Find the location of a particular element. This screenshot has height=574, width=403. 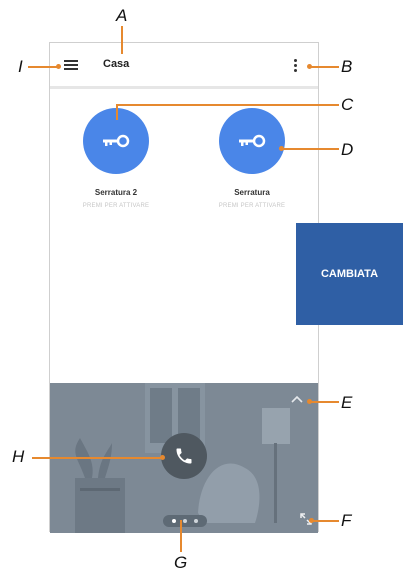

lock-button is located at coordinates (252, 141).